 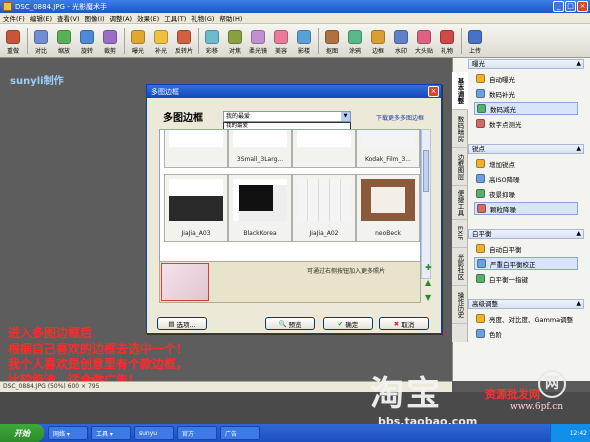 I want to click on tab-0: 基本调整, so click(x=460, y=91).